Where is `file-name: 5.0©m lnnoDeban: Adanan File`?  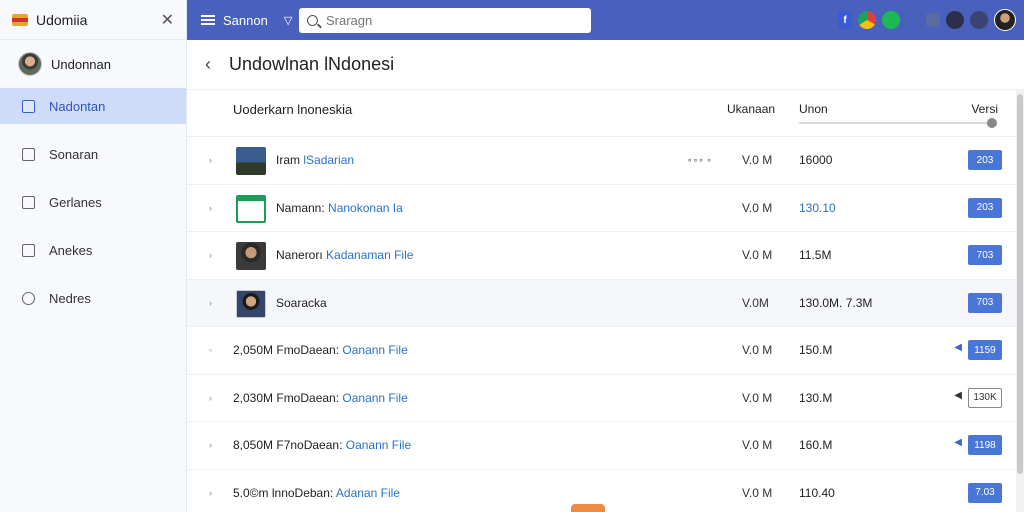 file-name: 5.0©m lnnoDeban: Adanan File is located at coordinates (316, 493).